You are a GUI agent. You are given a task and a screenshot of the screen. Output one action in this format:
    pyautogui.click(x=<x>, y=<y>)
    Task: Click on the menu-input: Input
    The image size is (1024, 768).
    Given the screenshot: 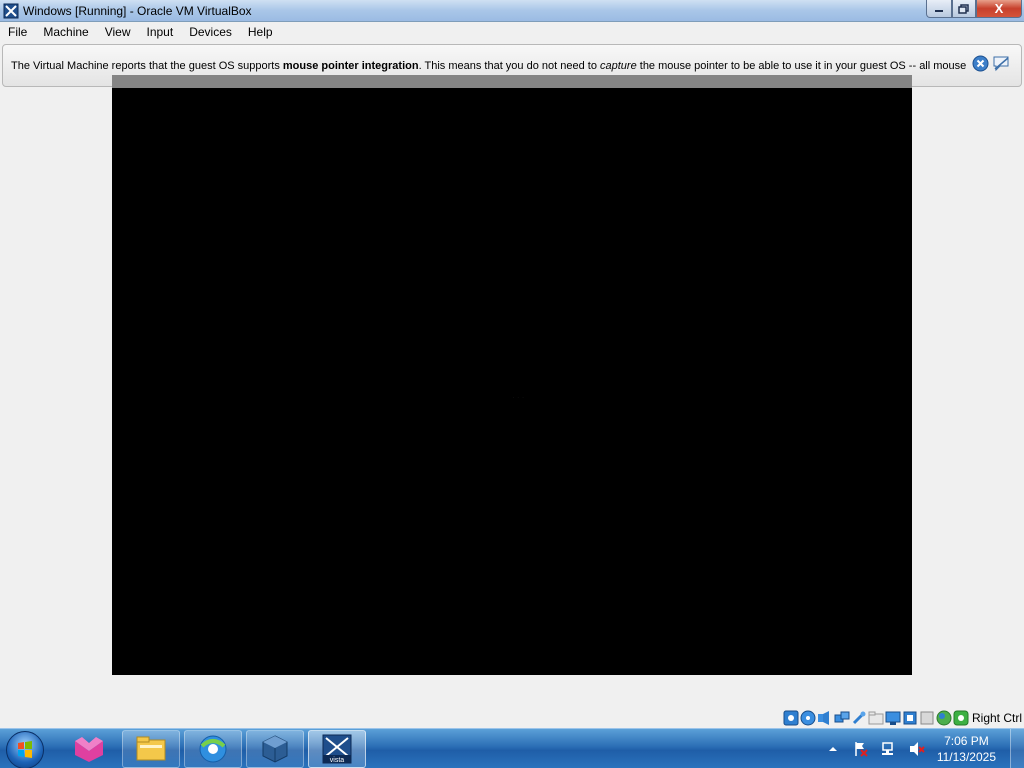 What is the action you would take?
    pyautogui.click(x=160, y=32)
    